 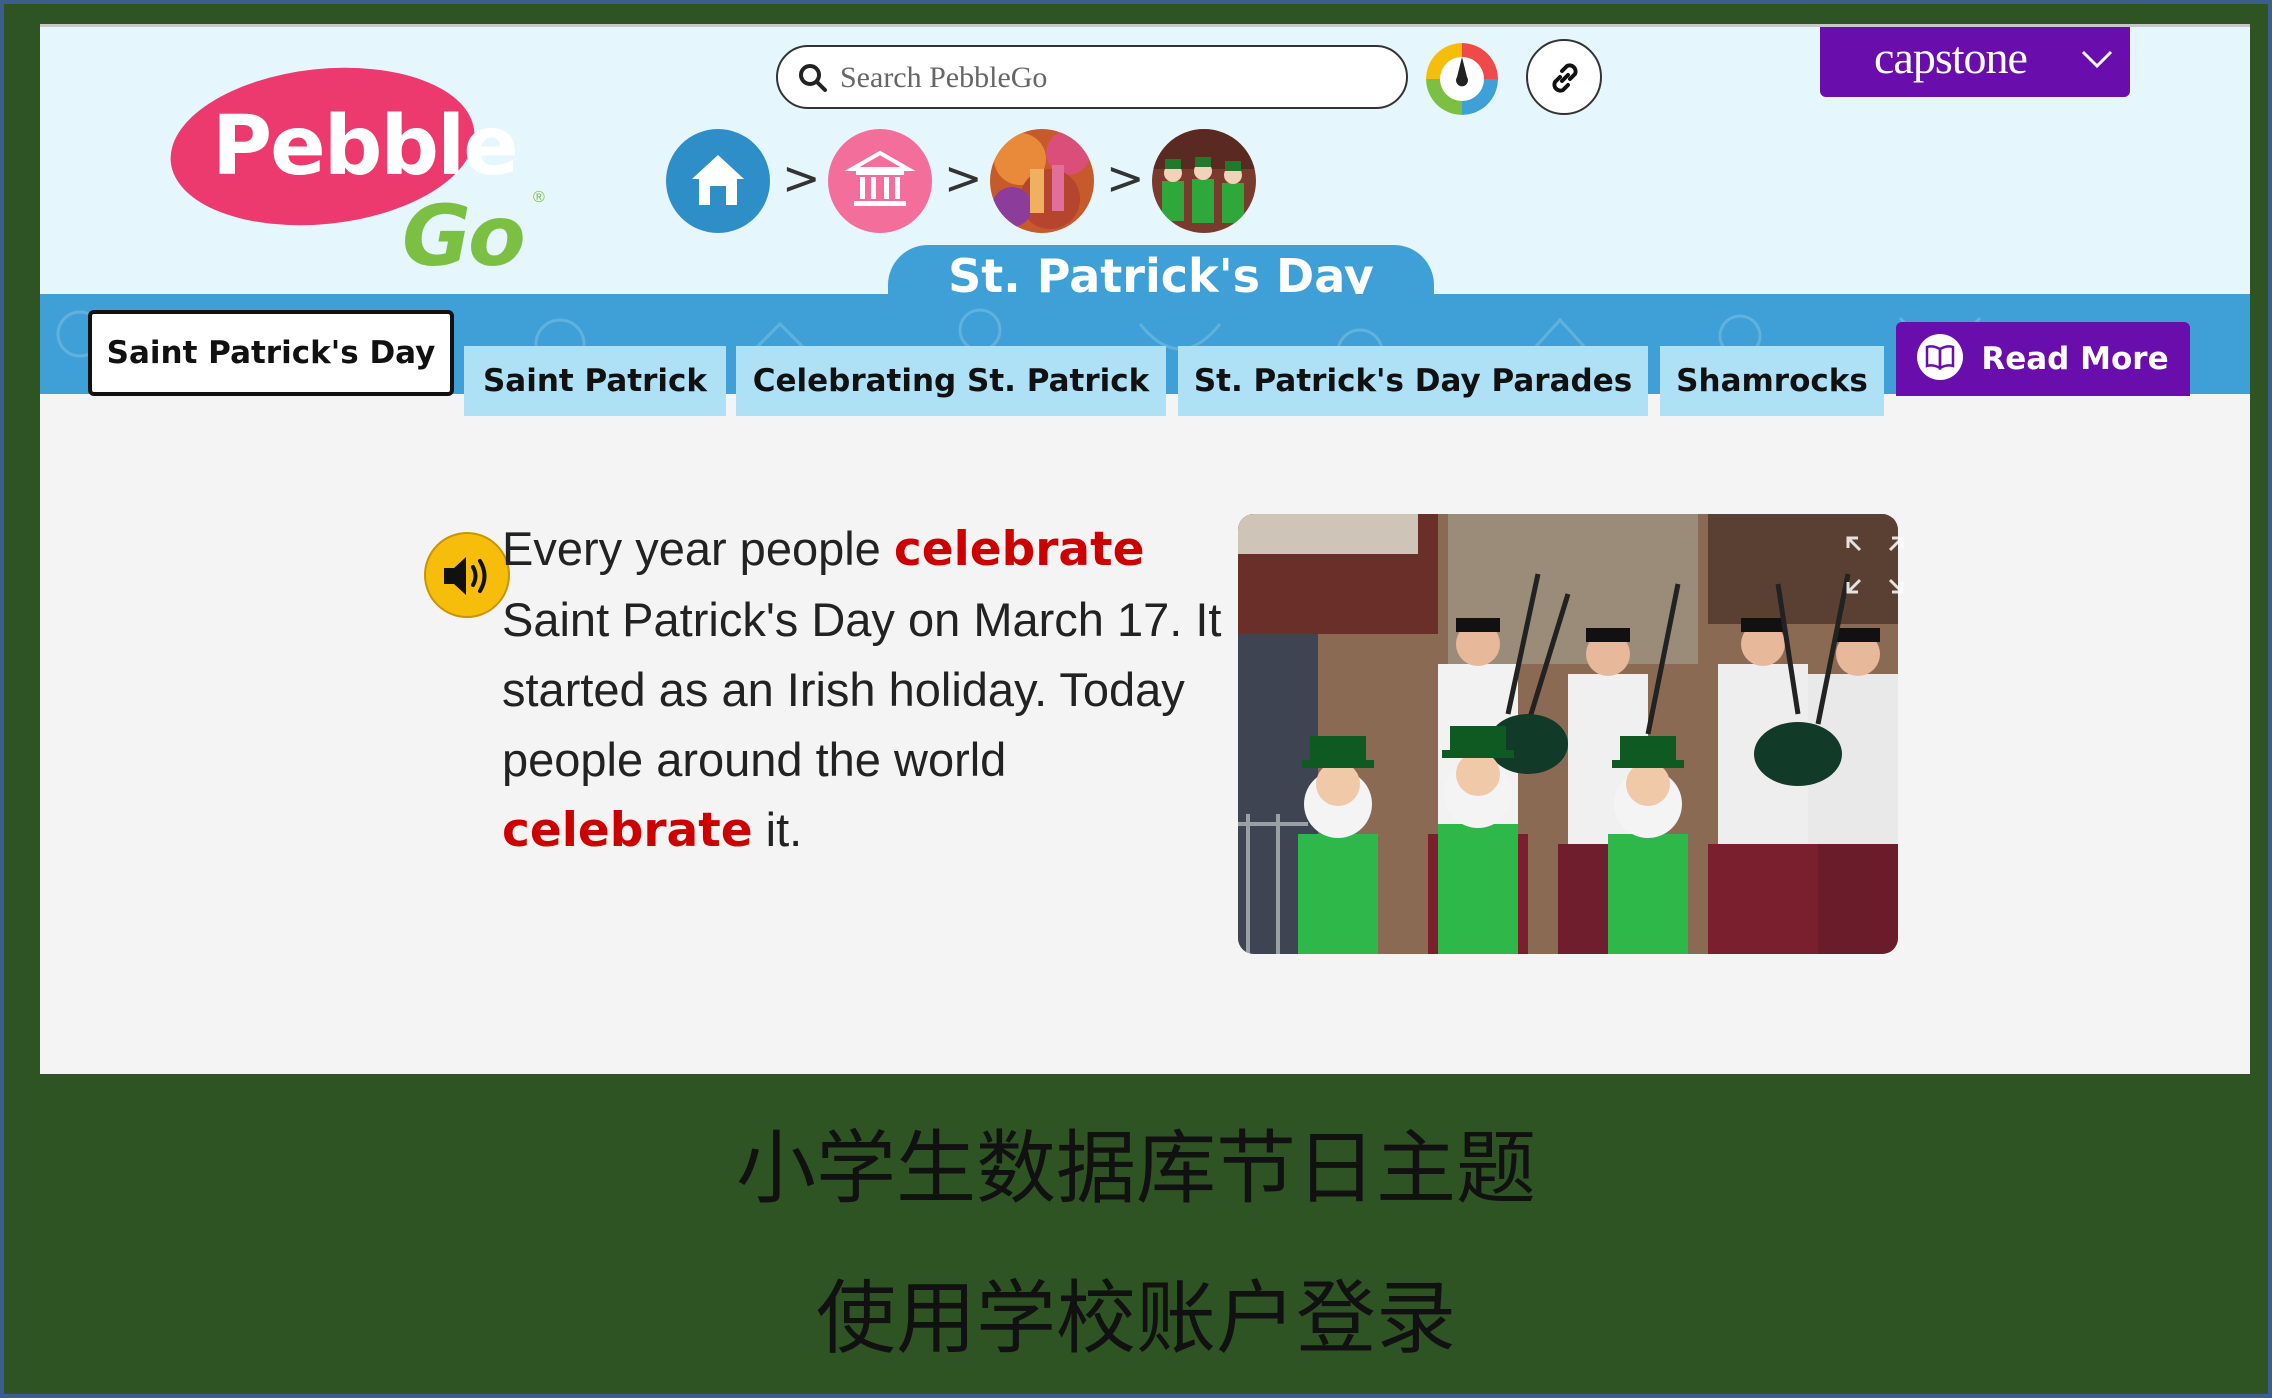 I want to click on book-icon-wrap, so click(x=1940, y=356).